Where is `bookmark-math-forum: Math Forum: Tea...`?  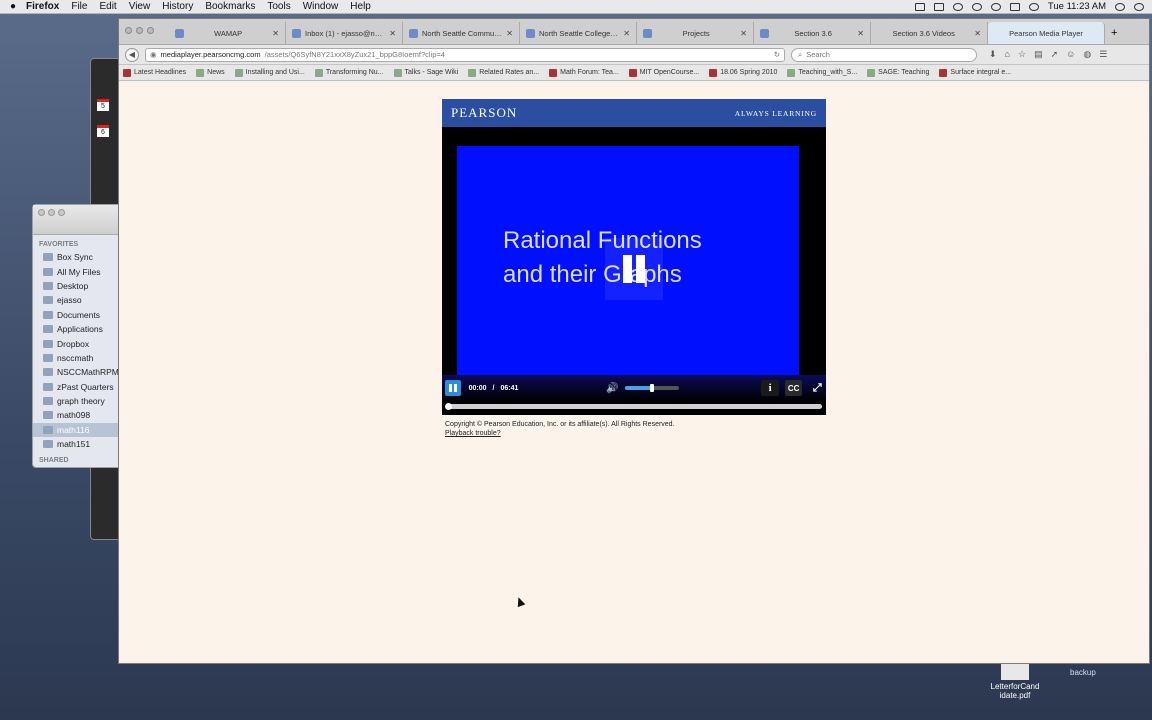 bookmark-math-forum: Math Forum: Tea... is located at coordinates (584, 72).